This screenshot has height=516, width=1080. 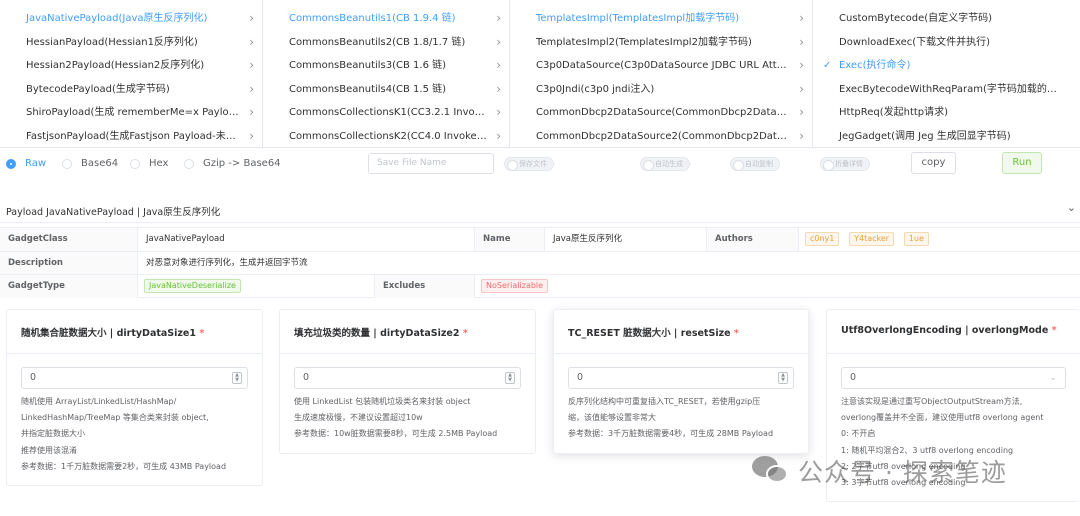 What do you see at coordinates (192, 285) in the screenshot?
I see `gadget-type-tag: JavaNativeDeserialize` at bounding box center [192, 285].